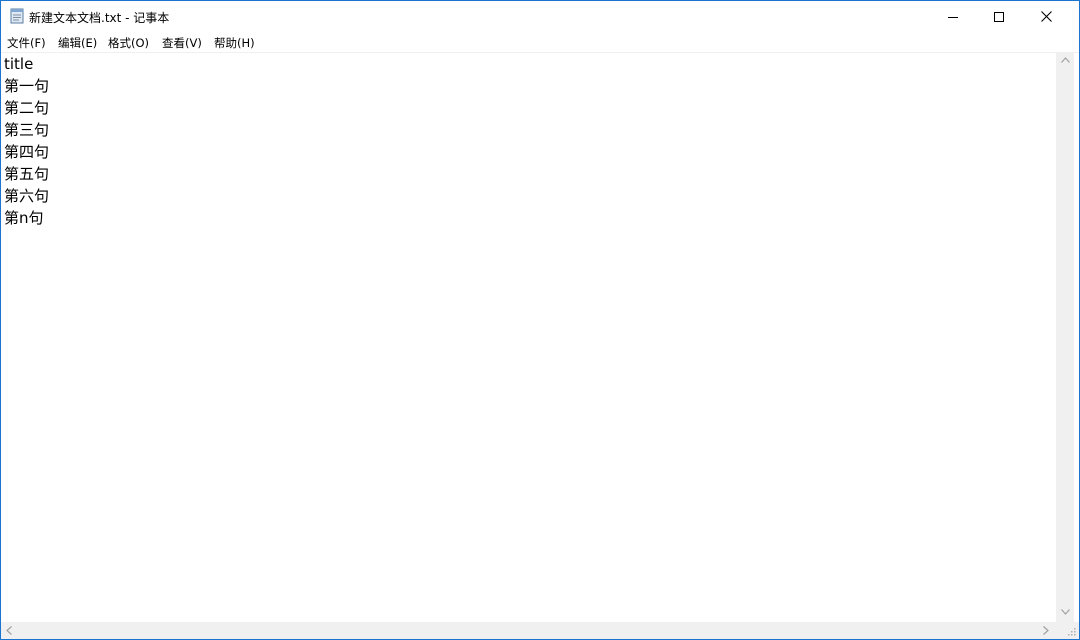  What do you see at coordinates (1072, 632) in the screenshot?
I see `resize-grip-icon` at bounding box center [1072, 632].